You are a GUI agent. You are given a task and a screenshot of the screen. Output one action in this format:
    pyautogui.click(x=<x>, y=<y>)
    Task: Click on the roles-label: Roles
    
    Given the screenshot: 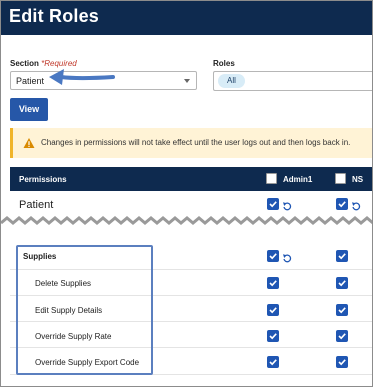 What is the action you would take?
    pyautogui.click(x=224, y=63)
    